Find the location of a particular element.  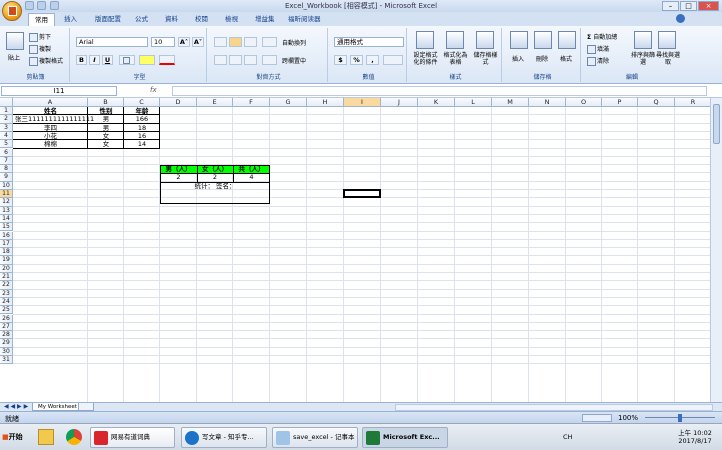

row-header: 12 is located at coordinates (6, 202).